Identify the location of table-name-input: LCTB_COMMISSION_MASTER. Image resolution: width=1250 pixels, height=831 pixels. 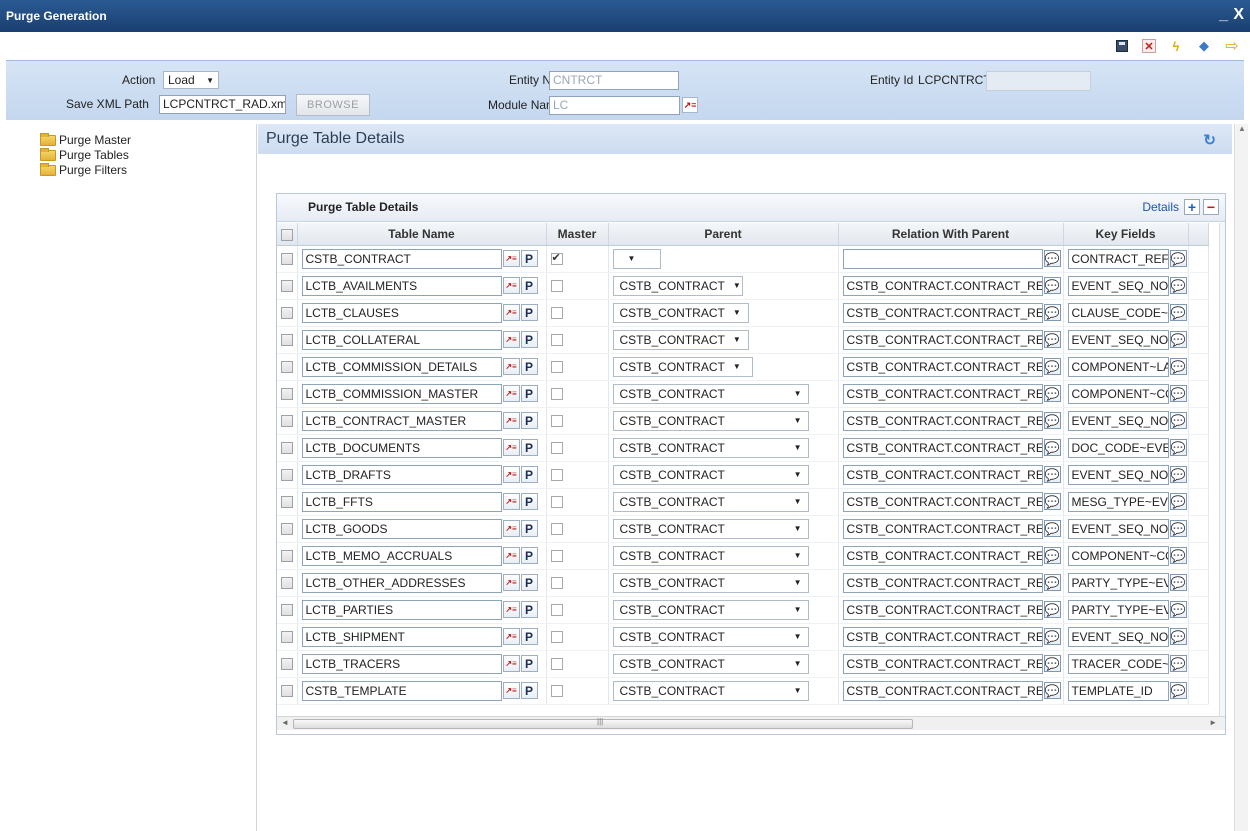
(401, 393).